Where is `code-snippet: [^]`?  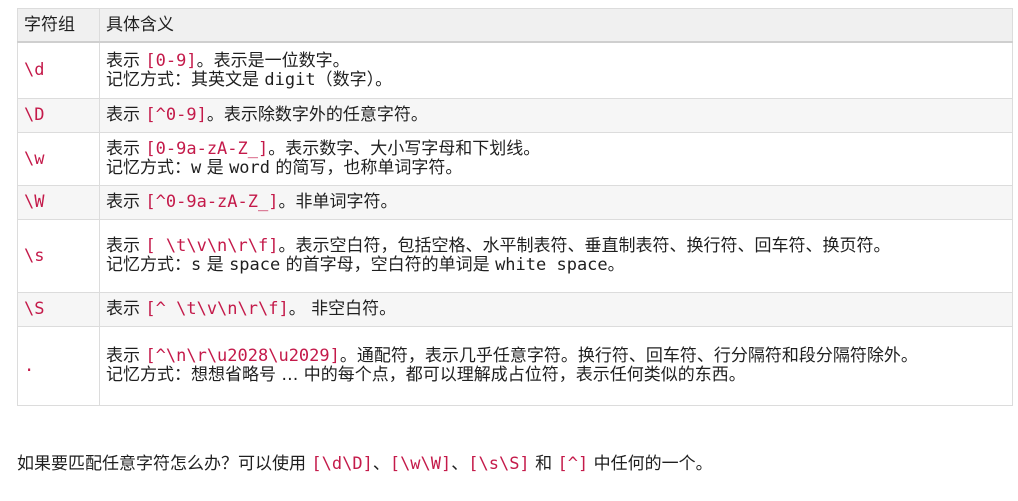
code-snippet: [^] is located at coordinates (573, 464).